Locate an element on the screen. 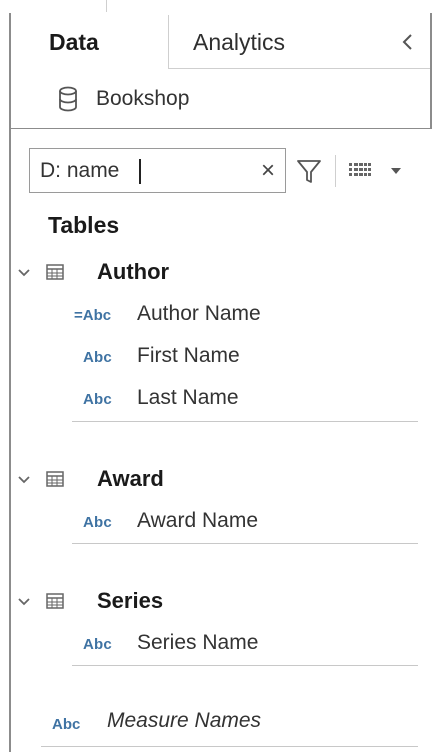  search-box: × is located at coordinates (157, 170).